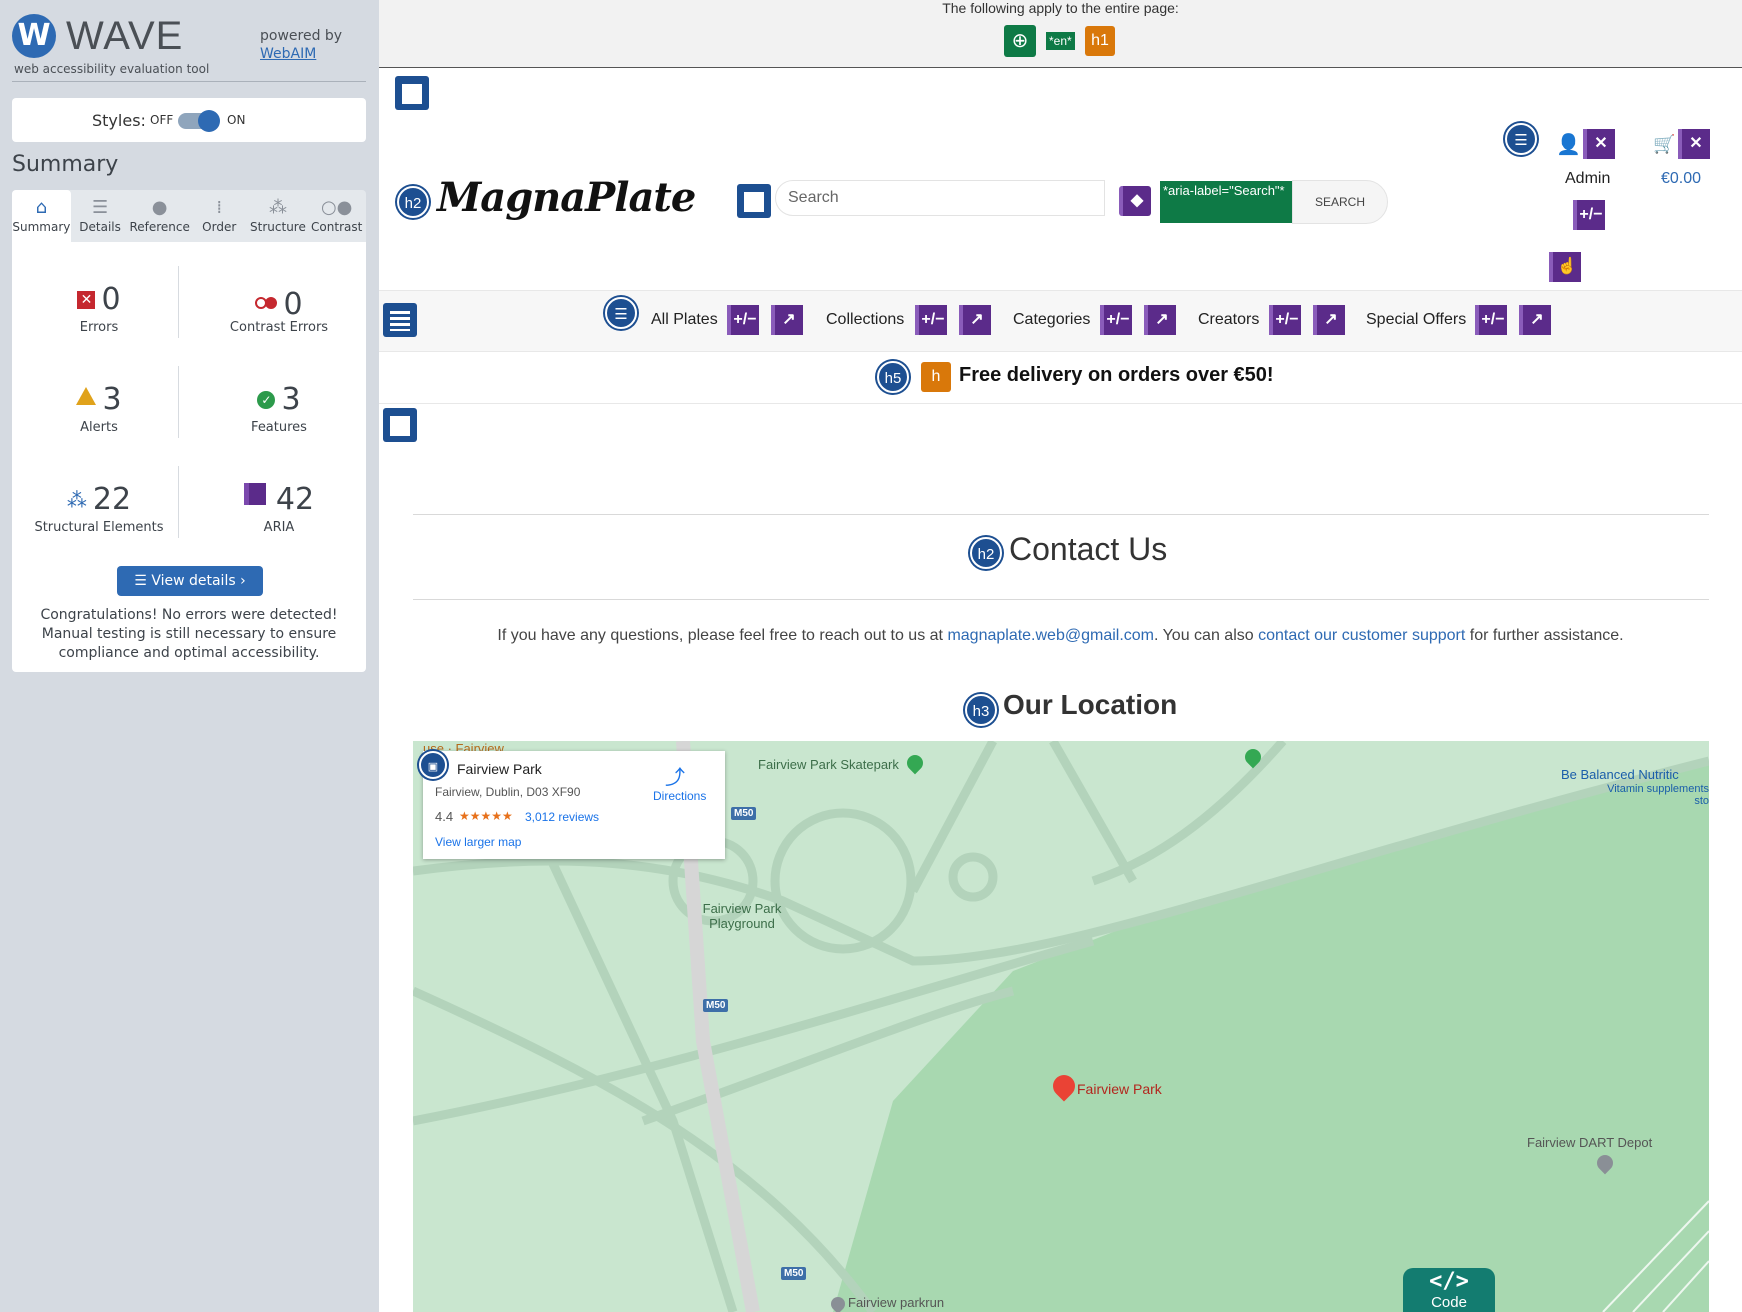  What do you see at coordinates (865, 320) in the screenshot?
I see `nav-collections: Collections` at bounding box center [865, 320].